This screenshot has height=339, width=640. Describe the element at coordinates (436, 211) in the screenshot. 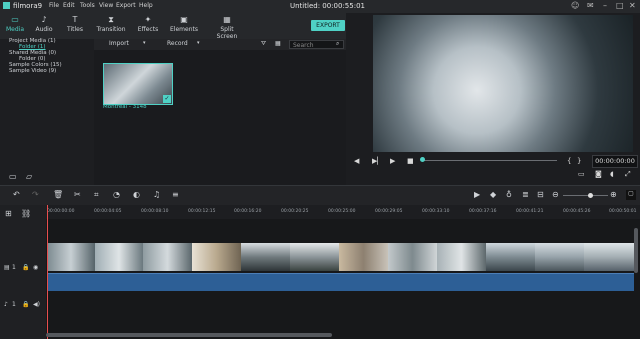

I see `ruler-tick: 00:00:33:10` at that location.